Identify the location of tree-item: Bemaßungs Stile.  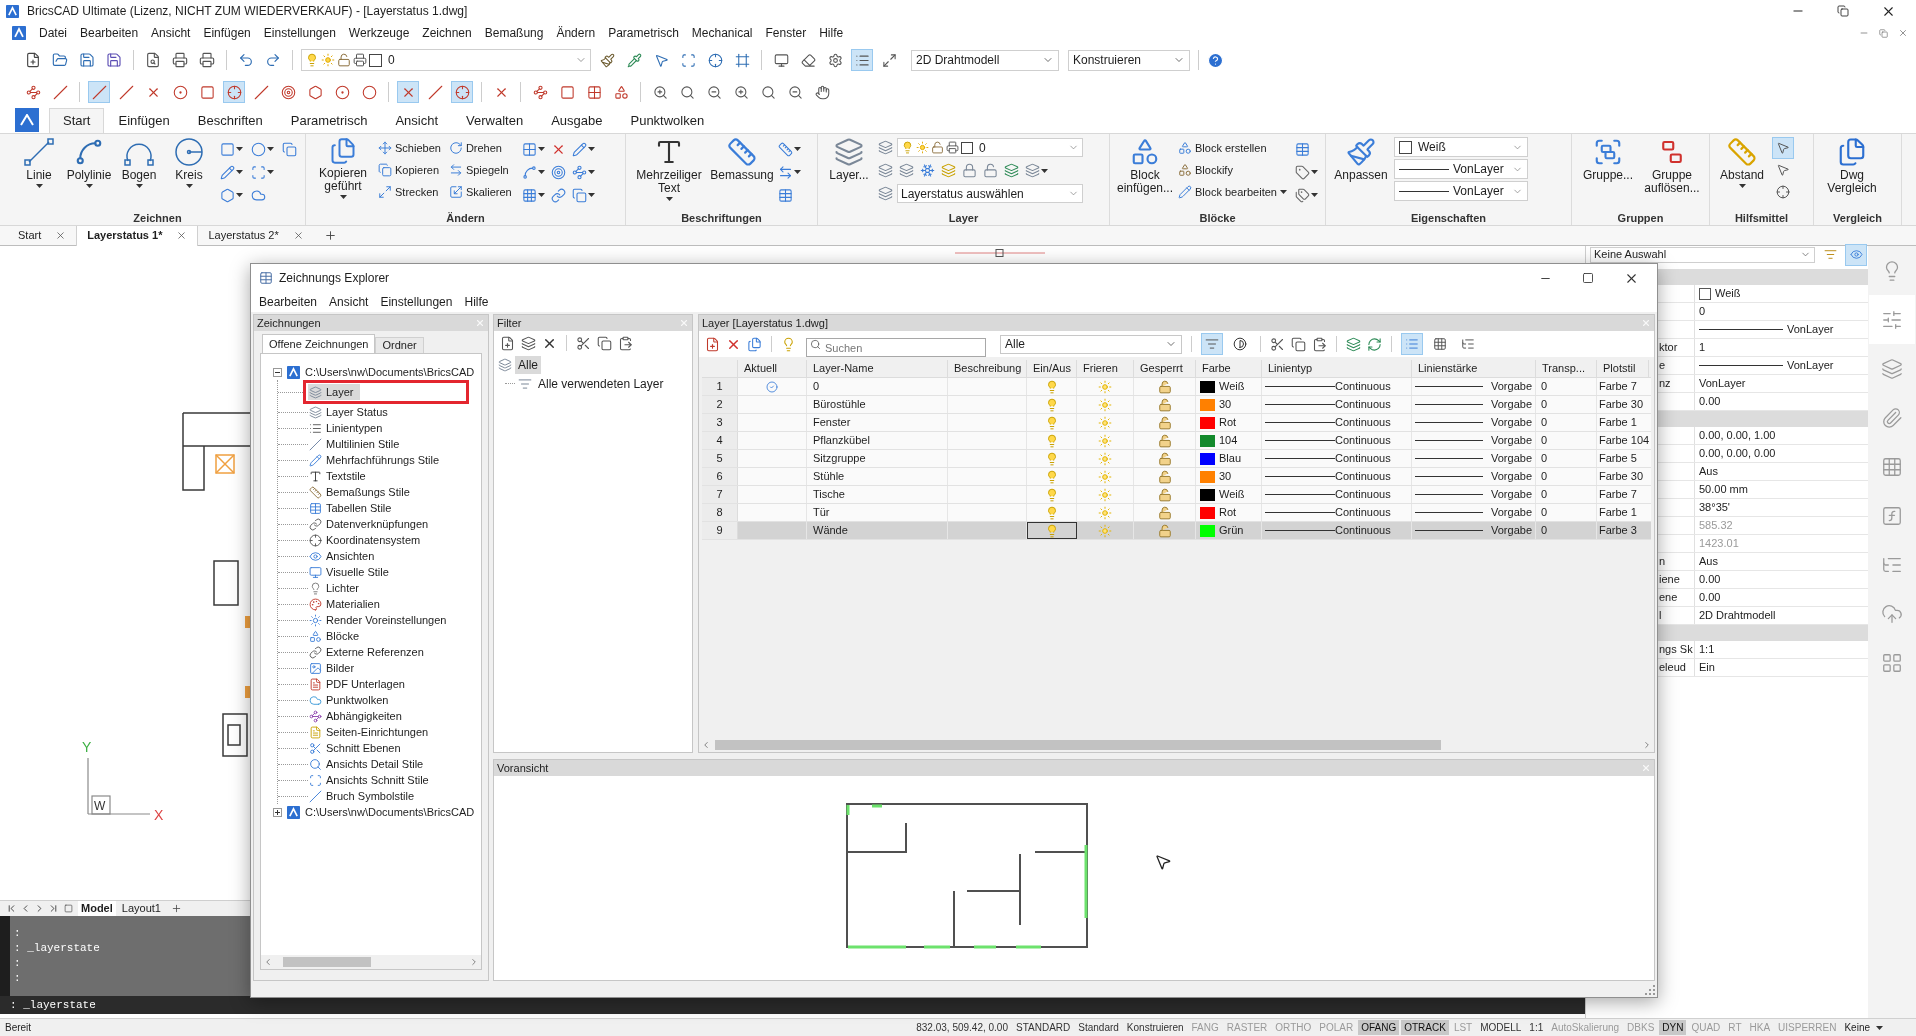
(362, 492).